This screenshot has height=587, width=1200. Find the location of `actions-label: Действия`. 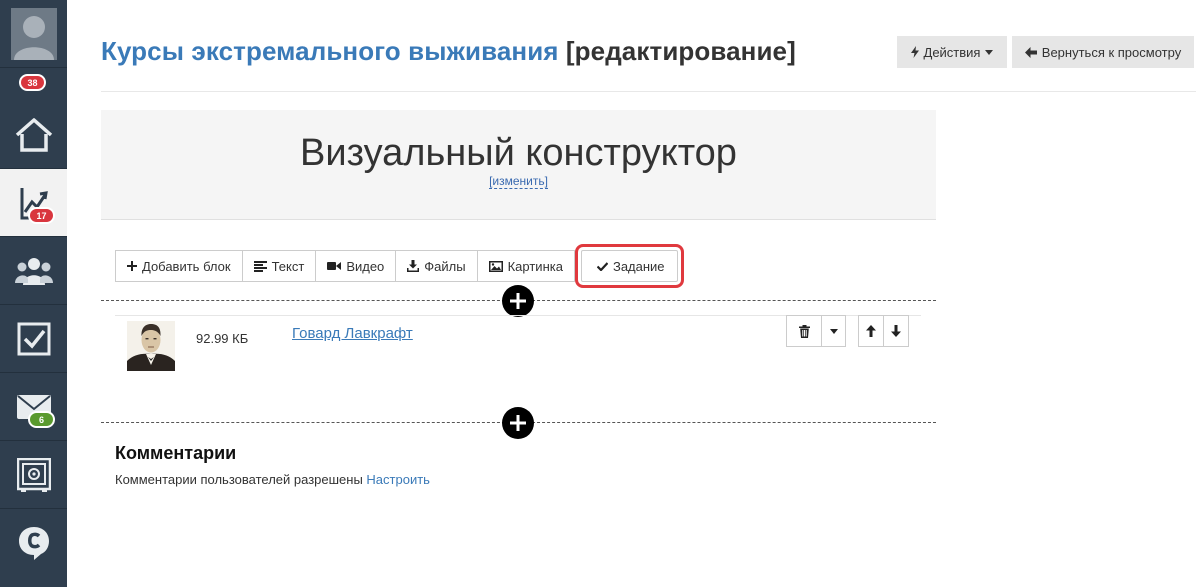

actions-label: Действия is located at coordinates (952, 52).